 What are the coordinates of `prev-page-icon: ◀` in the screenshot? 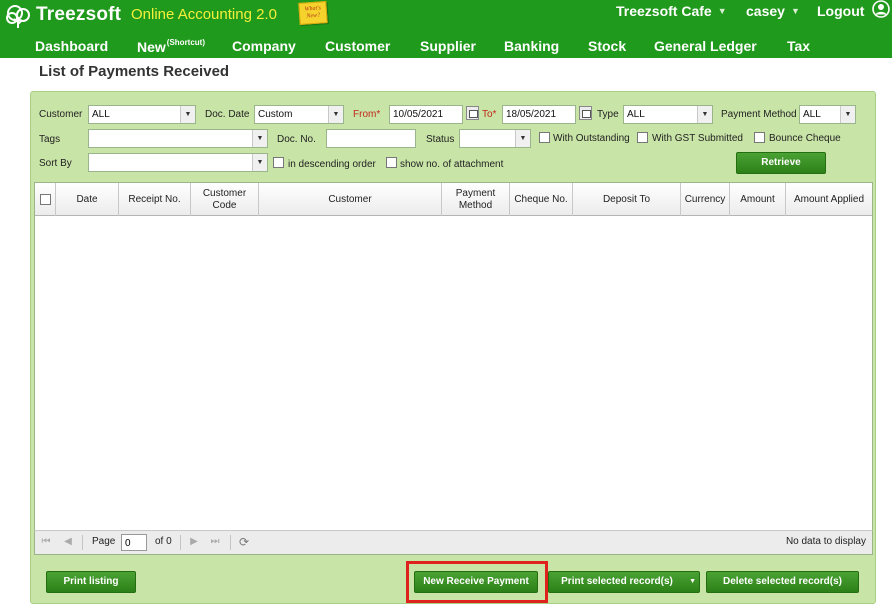 It's located at (68, 542).